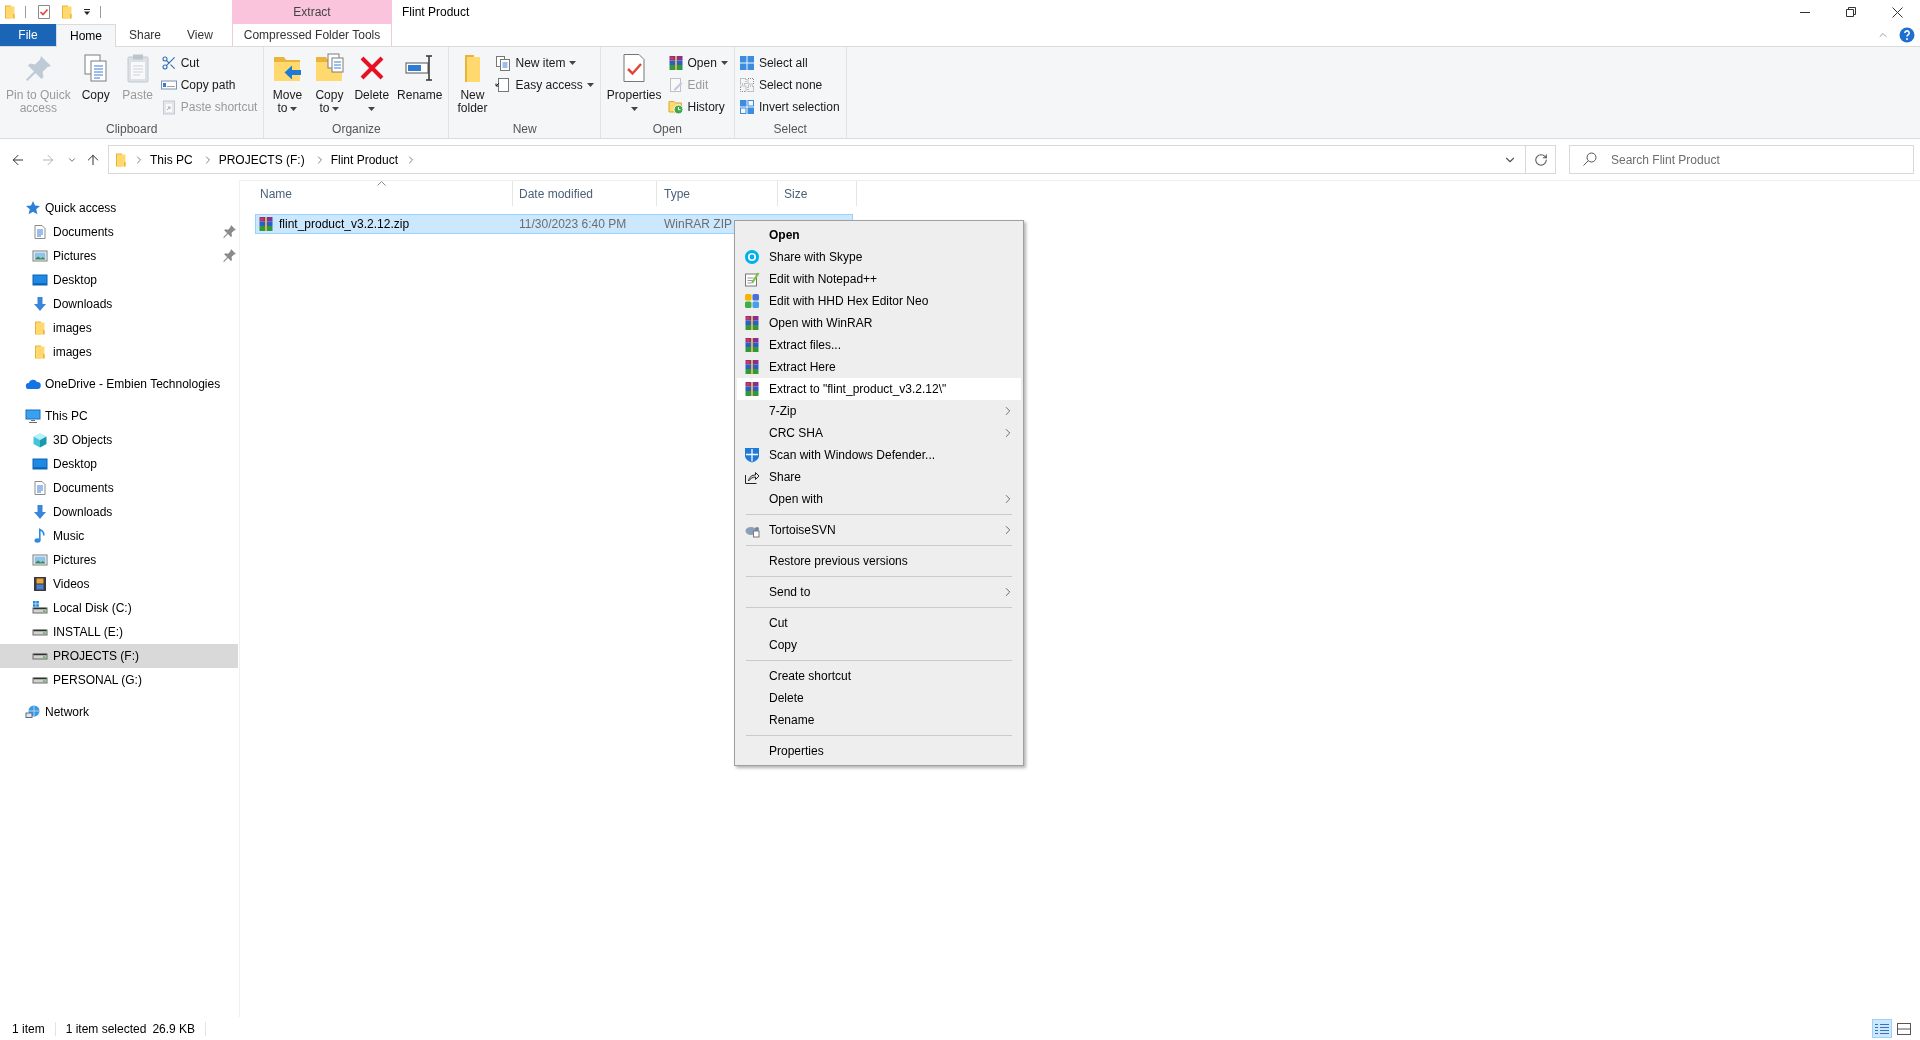 The width and height of the screenshot is (1920, 1040). I want to click on ribbon-button: Rename, so click(420, 75).